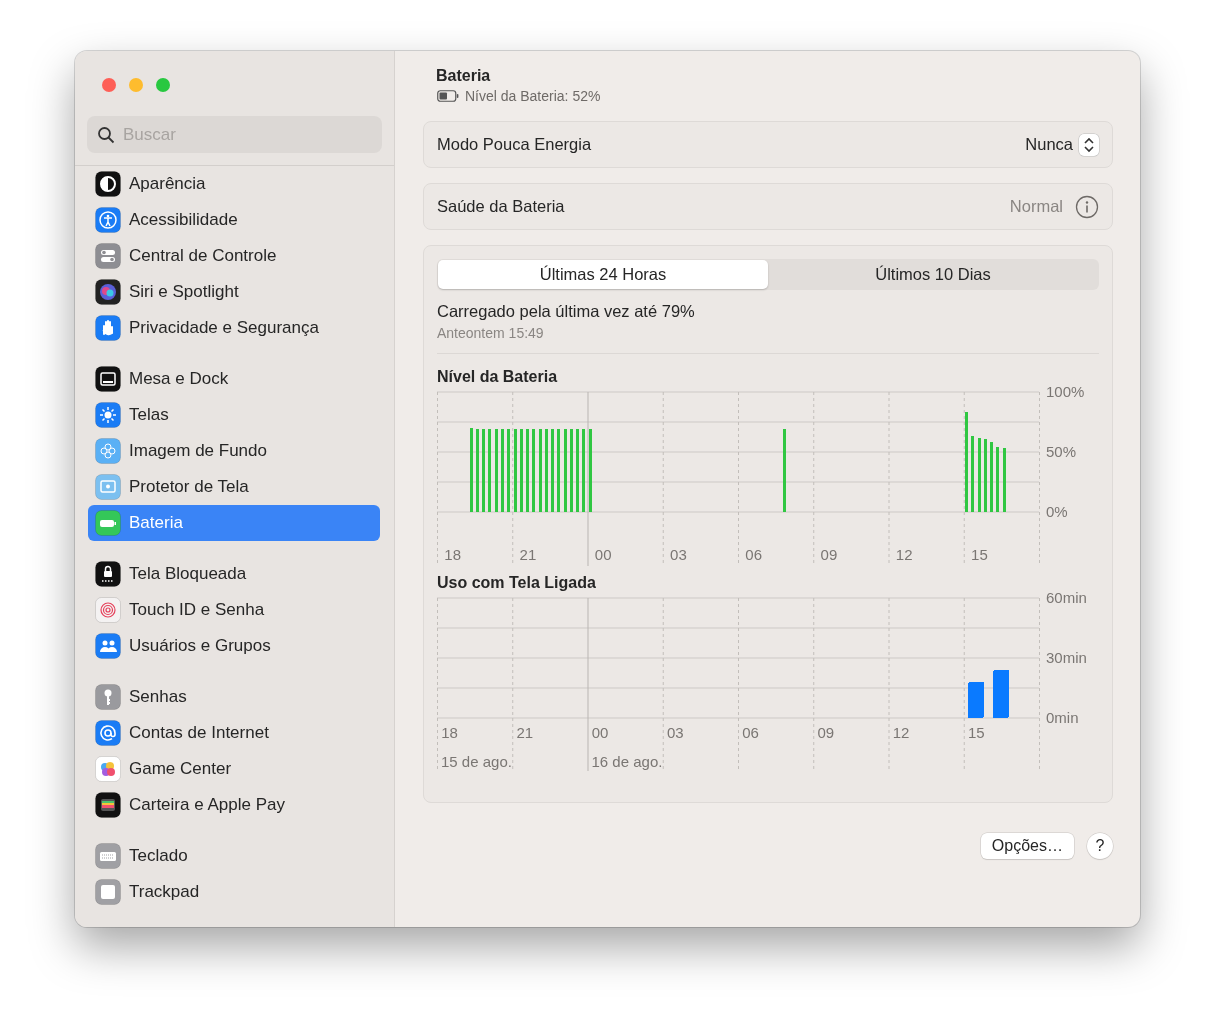 This screenshot has height=1027, width=1216. I want to click on setting-label: Saúde da Bateria, so click(501, 206).